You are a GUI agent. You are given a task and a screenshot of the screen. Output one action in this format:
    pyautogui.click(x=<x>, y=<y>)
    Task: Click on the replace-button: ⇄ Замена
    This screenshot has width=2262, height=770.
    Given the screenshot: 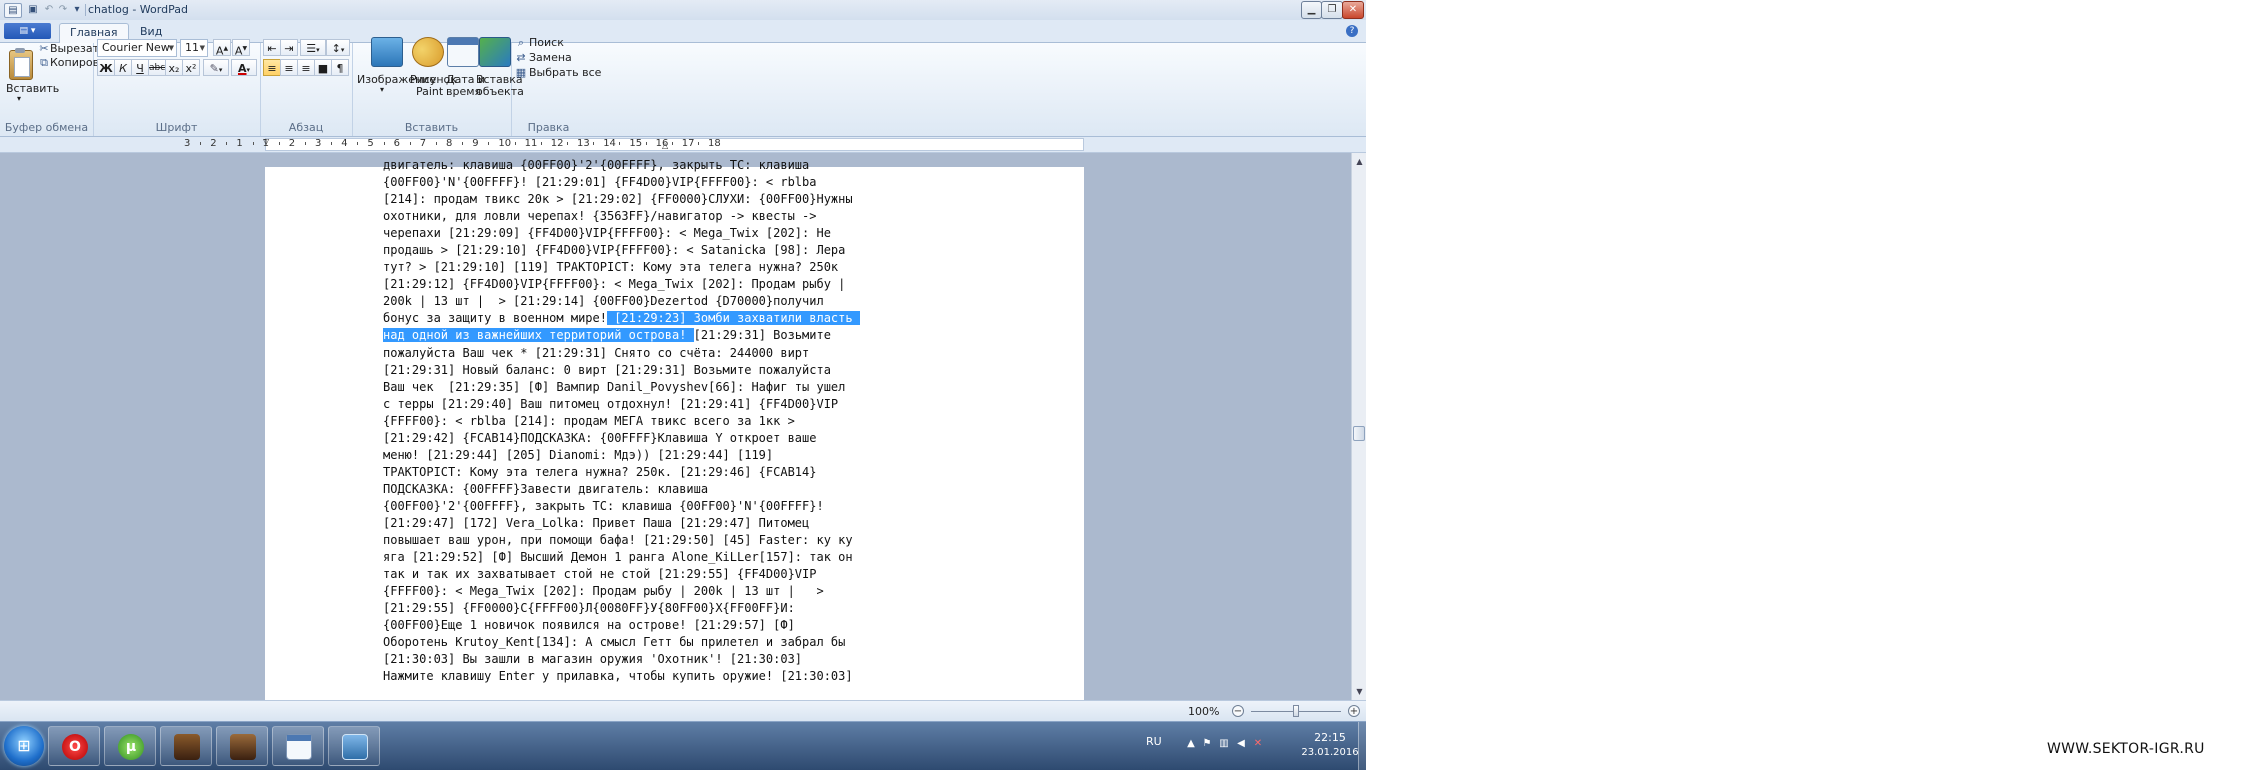 What is the action you would take?
    pyautogui.click(x=550, y=58)
    